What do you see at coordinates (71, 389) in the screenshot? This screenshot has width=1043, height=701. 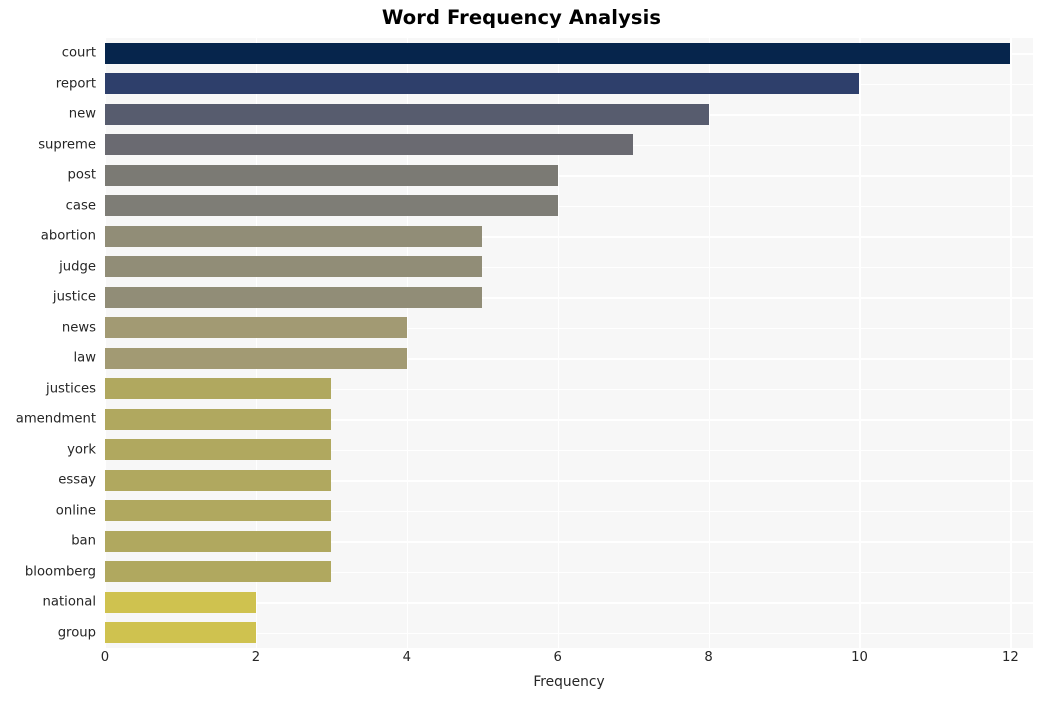 I see `y-axis-tick-label: justices` at bounding box center [71, 389].